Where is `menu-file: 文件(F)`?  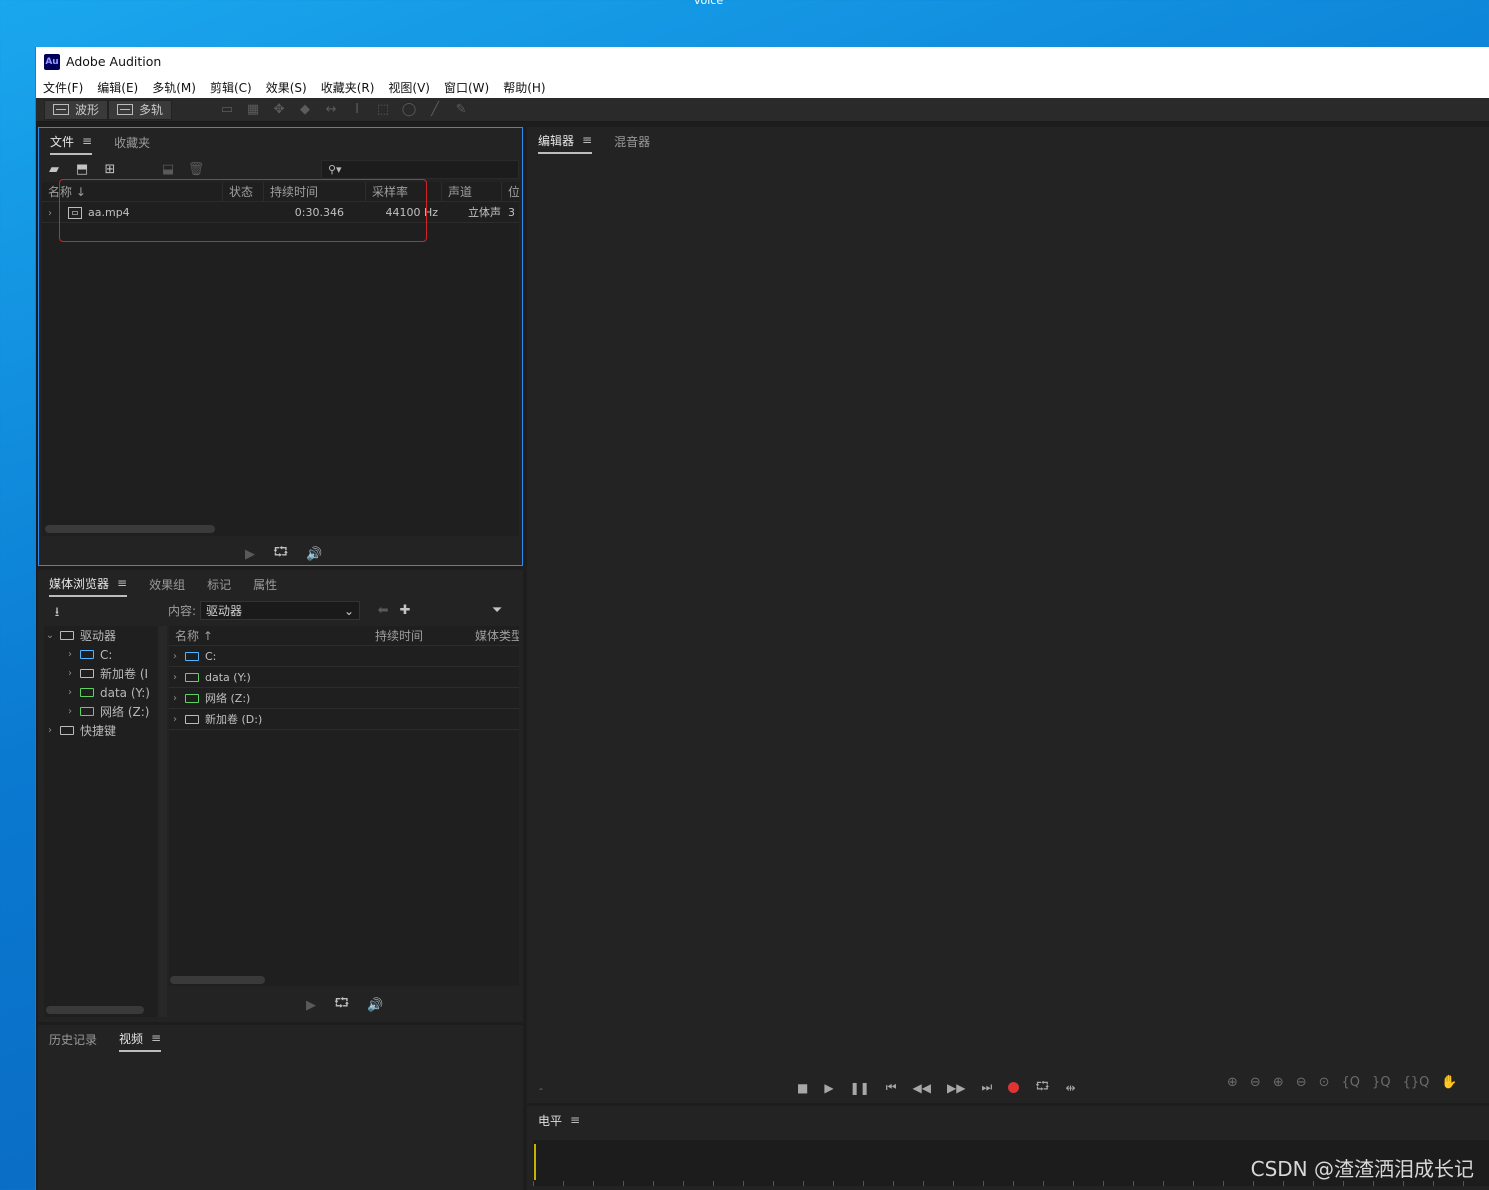 menu-file: 文件(F) is located at coordinates (63, 87).